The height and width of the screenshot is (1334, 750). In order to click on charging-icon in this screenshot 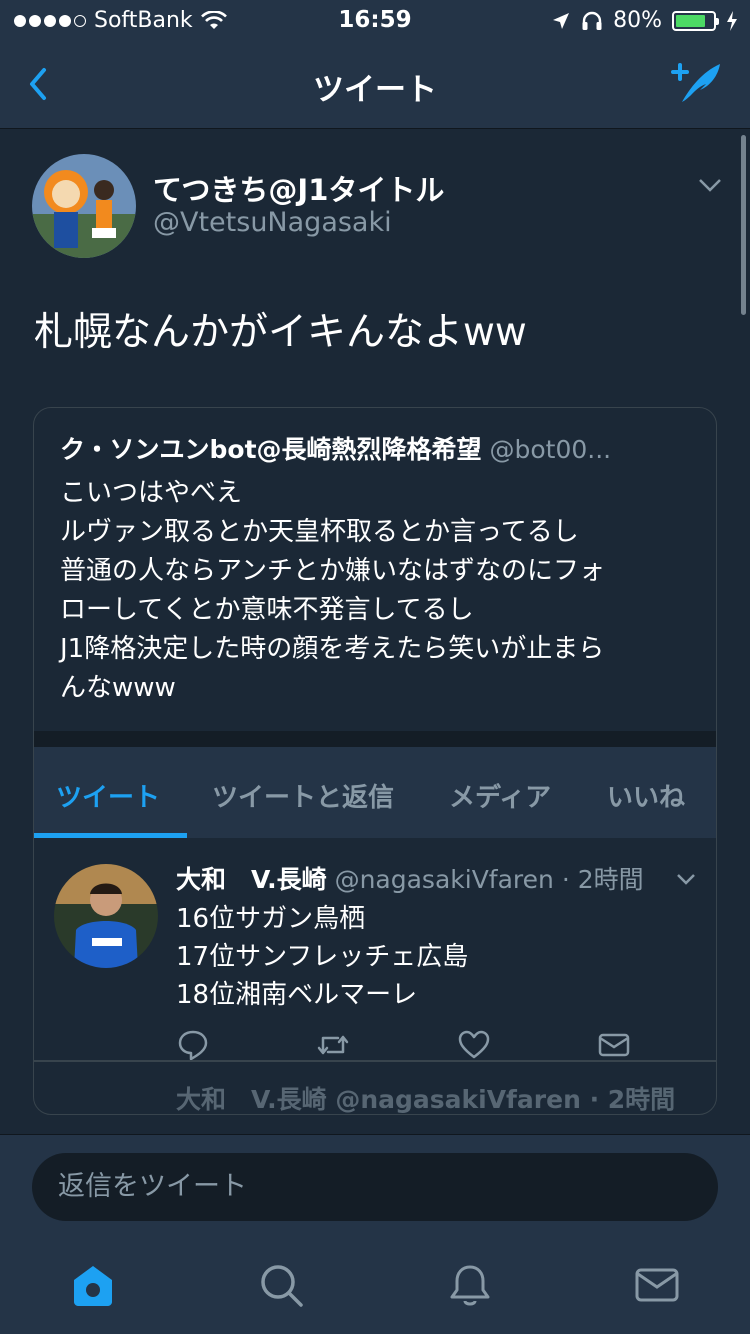, I will do `click(732, 20)`.